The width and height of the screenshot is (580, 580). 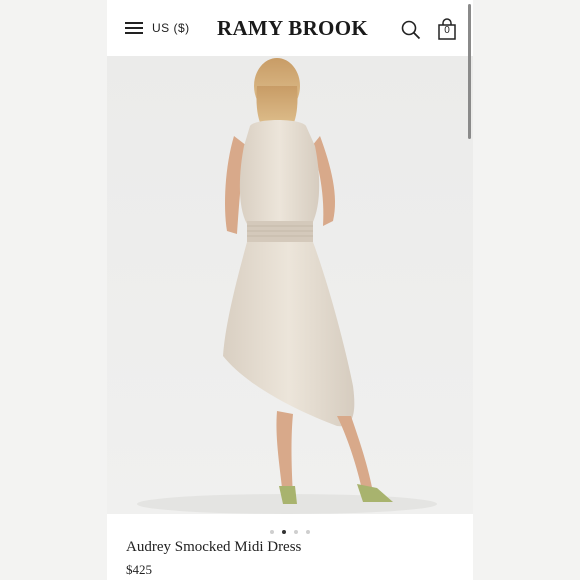 I want to click on product-name: Audrey Smocked Midi Dress, so click(x=214, y=547).